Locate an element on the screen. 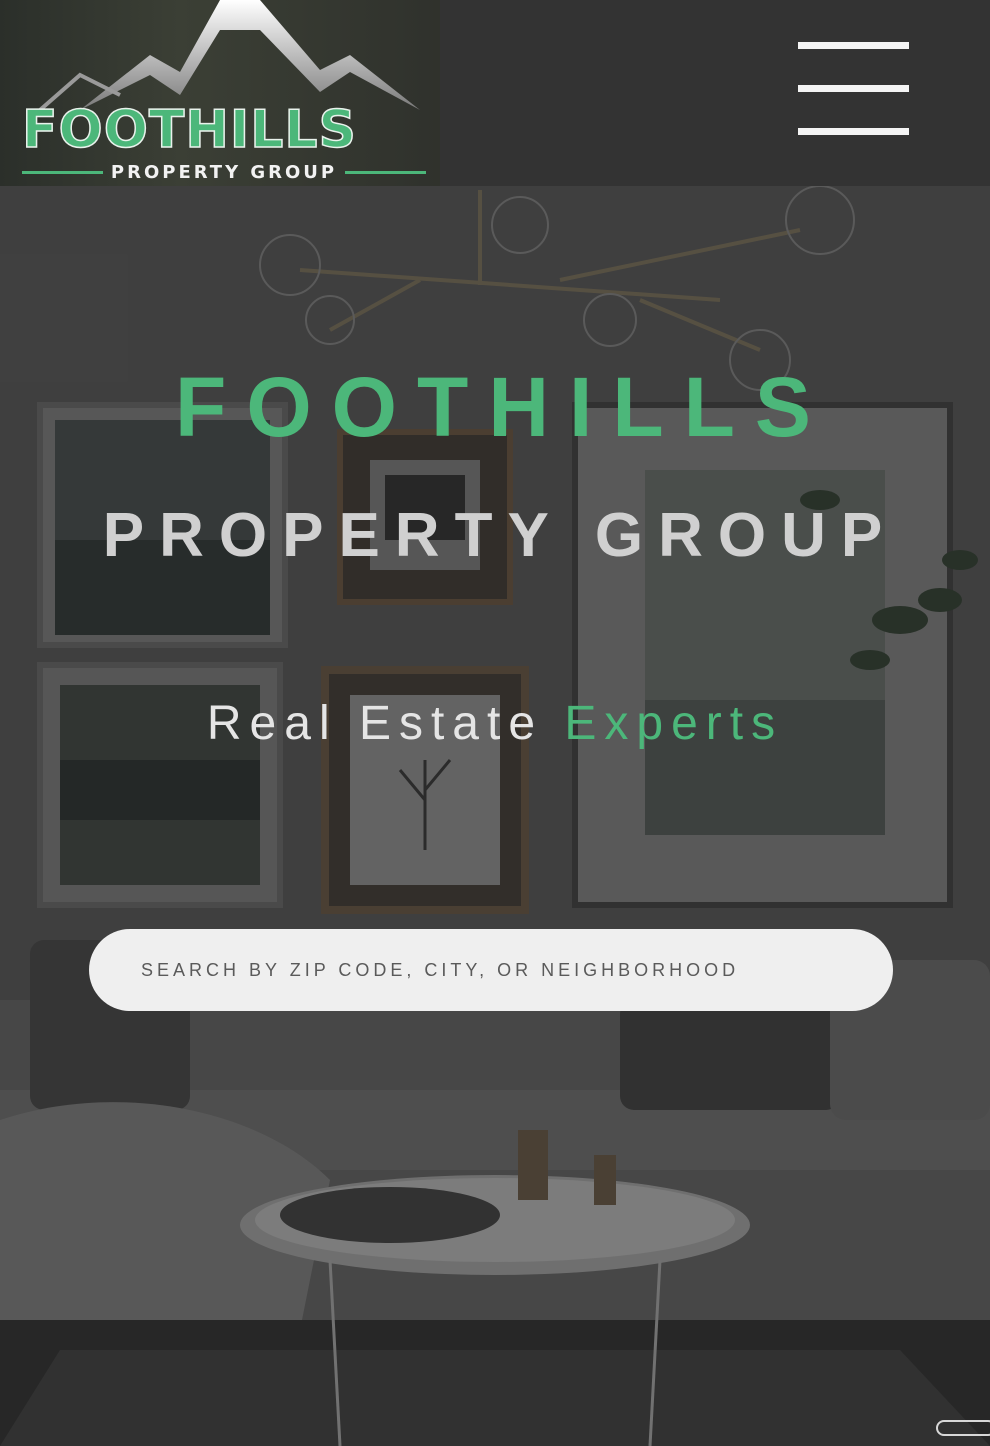 This screenshot has width=990, height=1446. hamburger-icon-bar-middle is located at coordinates (853, 88).